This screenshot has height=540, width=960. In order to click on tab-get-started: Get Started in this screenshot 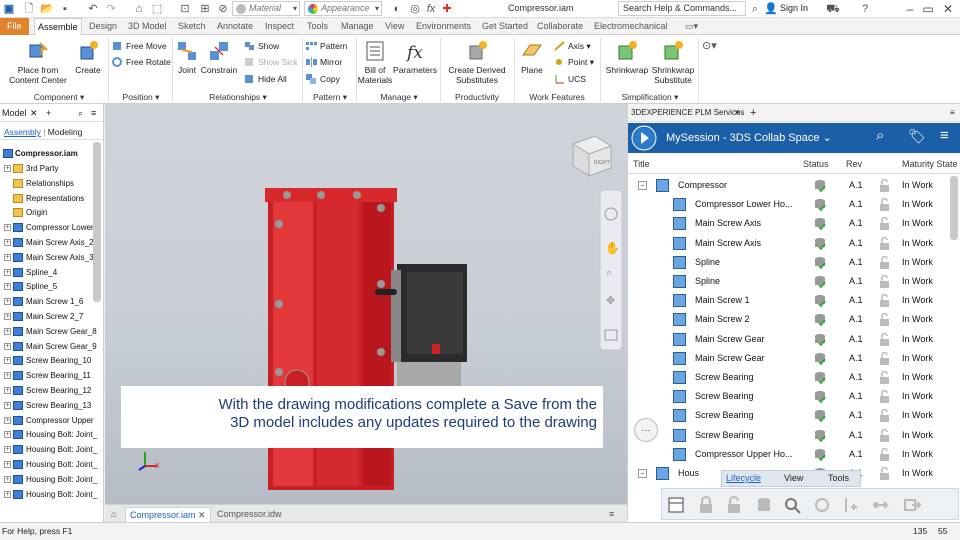, I will do `click(505, 26)`.